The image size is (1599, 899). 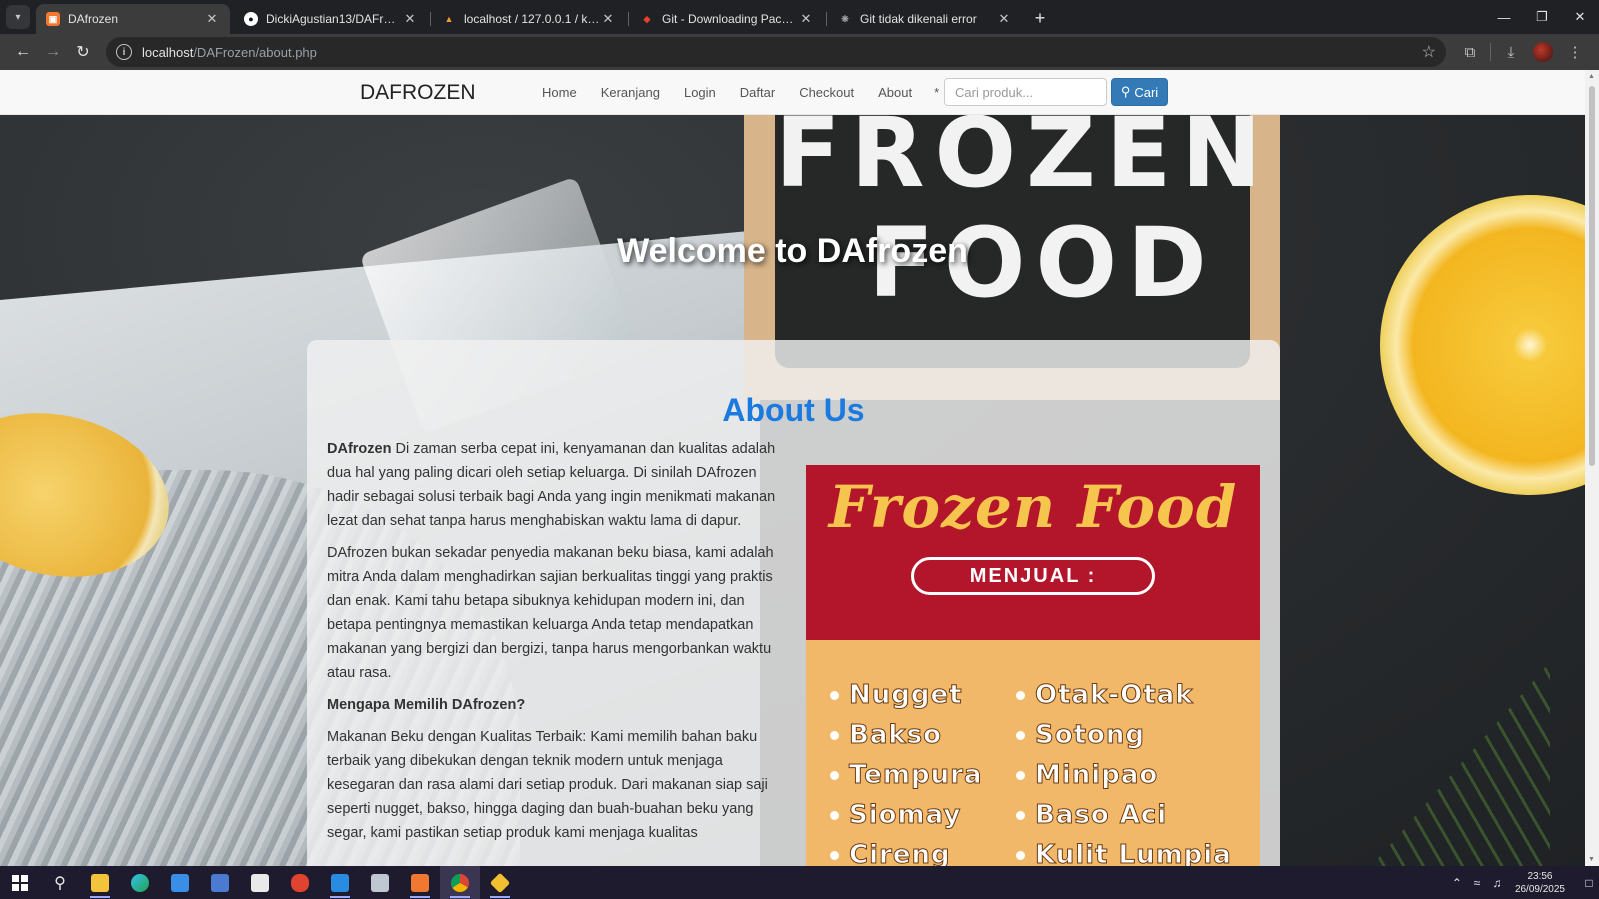 I want to click on poster-item: Bakso, so click(x=906, y=735).